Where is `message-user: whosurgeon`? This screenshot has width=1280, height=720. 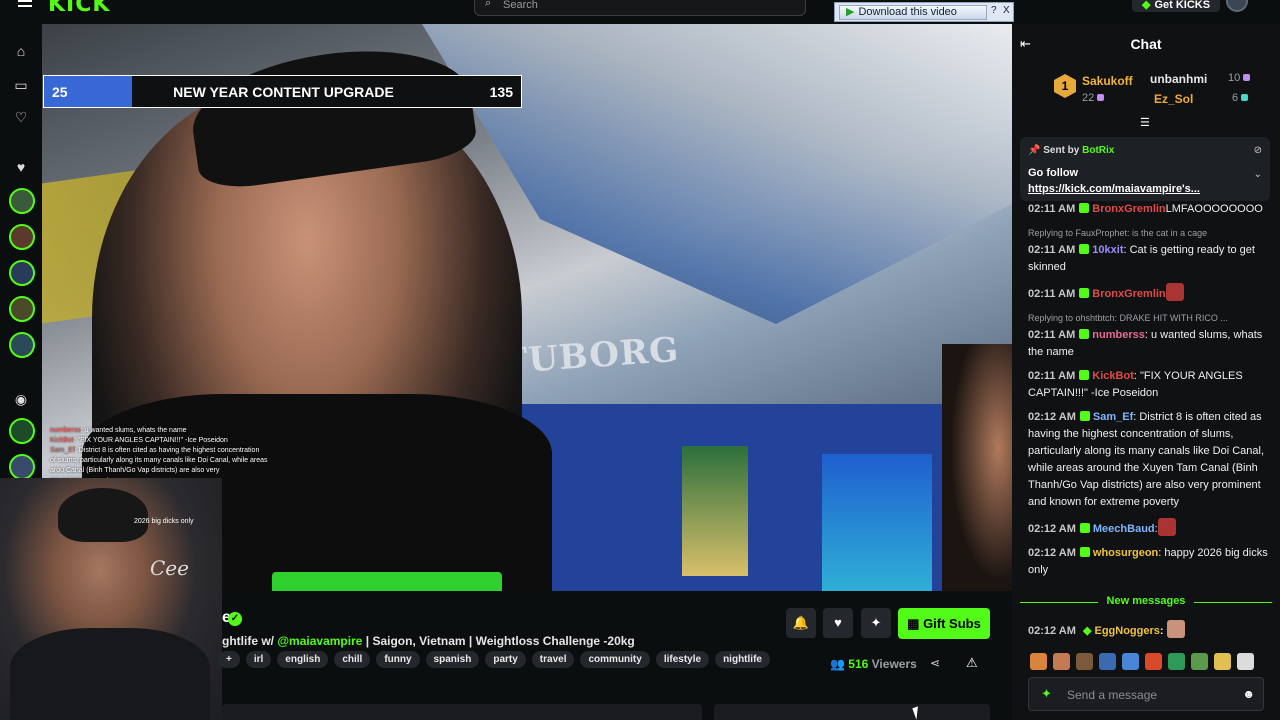
message-user: whosurgeon is located at coordinates (1125, 553).